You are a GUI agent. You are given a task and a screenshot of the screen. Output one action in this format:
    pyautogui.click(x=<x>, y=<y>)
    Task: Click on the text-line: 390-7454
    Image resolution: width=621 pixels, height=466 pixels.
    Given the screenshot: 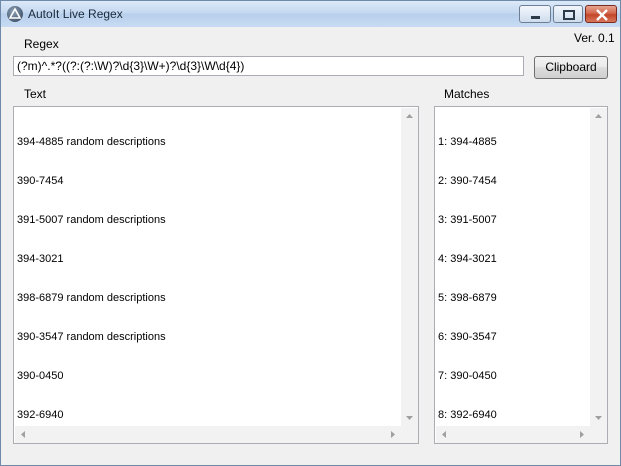 What is the action you would take?
    pyautogui.click(x=40, y=181)
    